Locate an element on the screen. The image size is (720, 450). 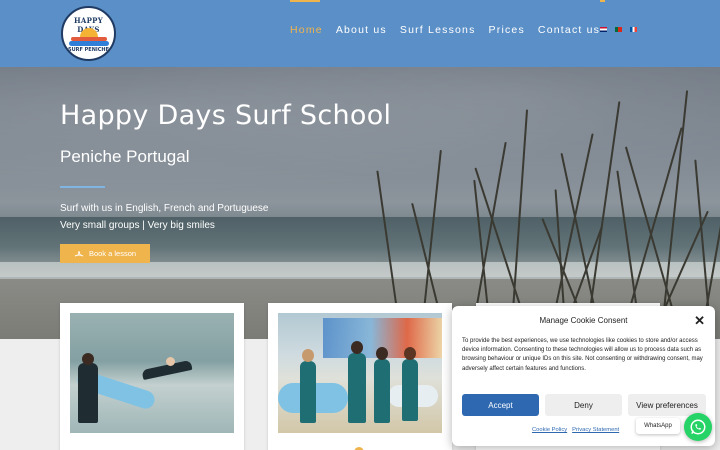
flag-english-icon is located at coordinates (603, 29).